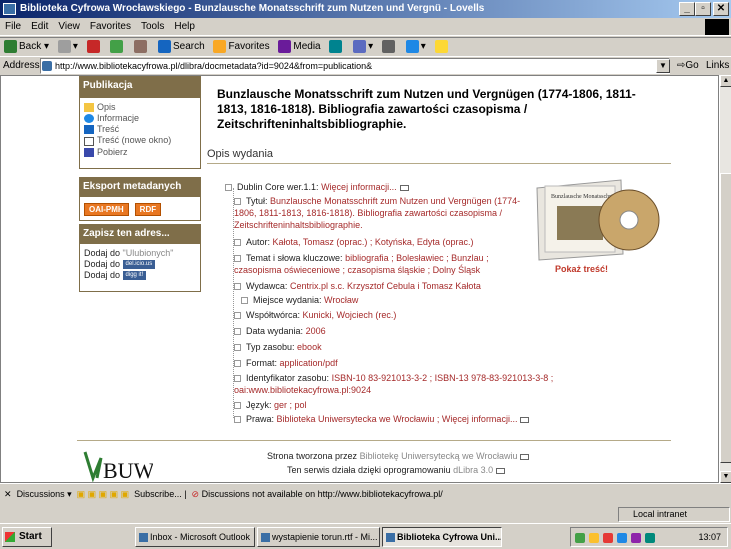 The image size is (731, 549). I want to click on rdf-button: RDF, so click(148, 209).